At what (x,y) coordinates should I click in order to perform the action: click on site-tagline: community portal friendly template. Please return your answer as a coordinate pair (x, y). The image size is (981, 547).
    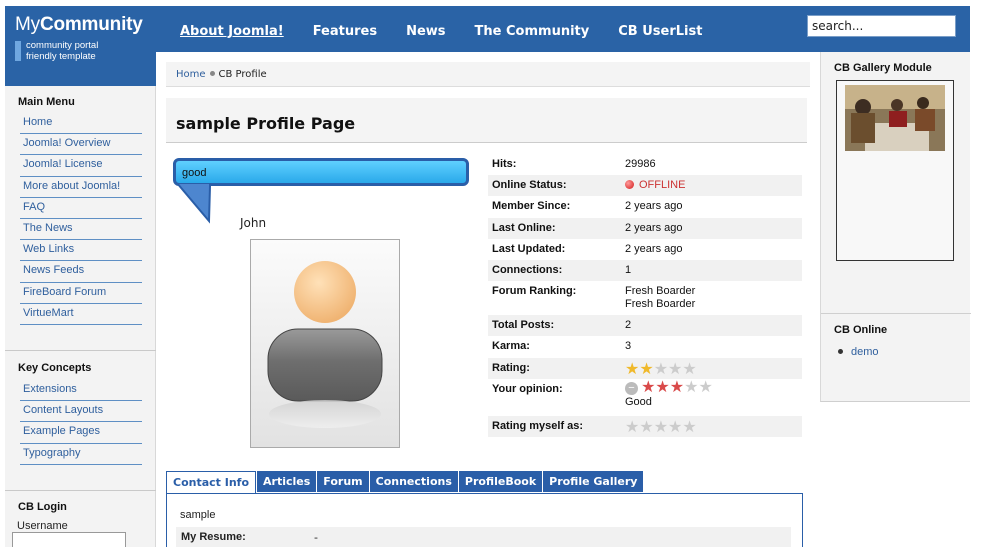
    Looking at the image, I should click on (62, 51).